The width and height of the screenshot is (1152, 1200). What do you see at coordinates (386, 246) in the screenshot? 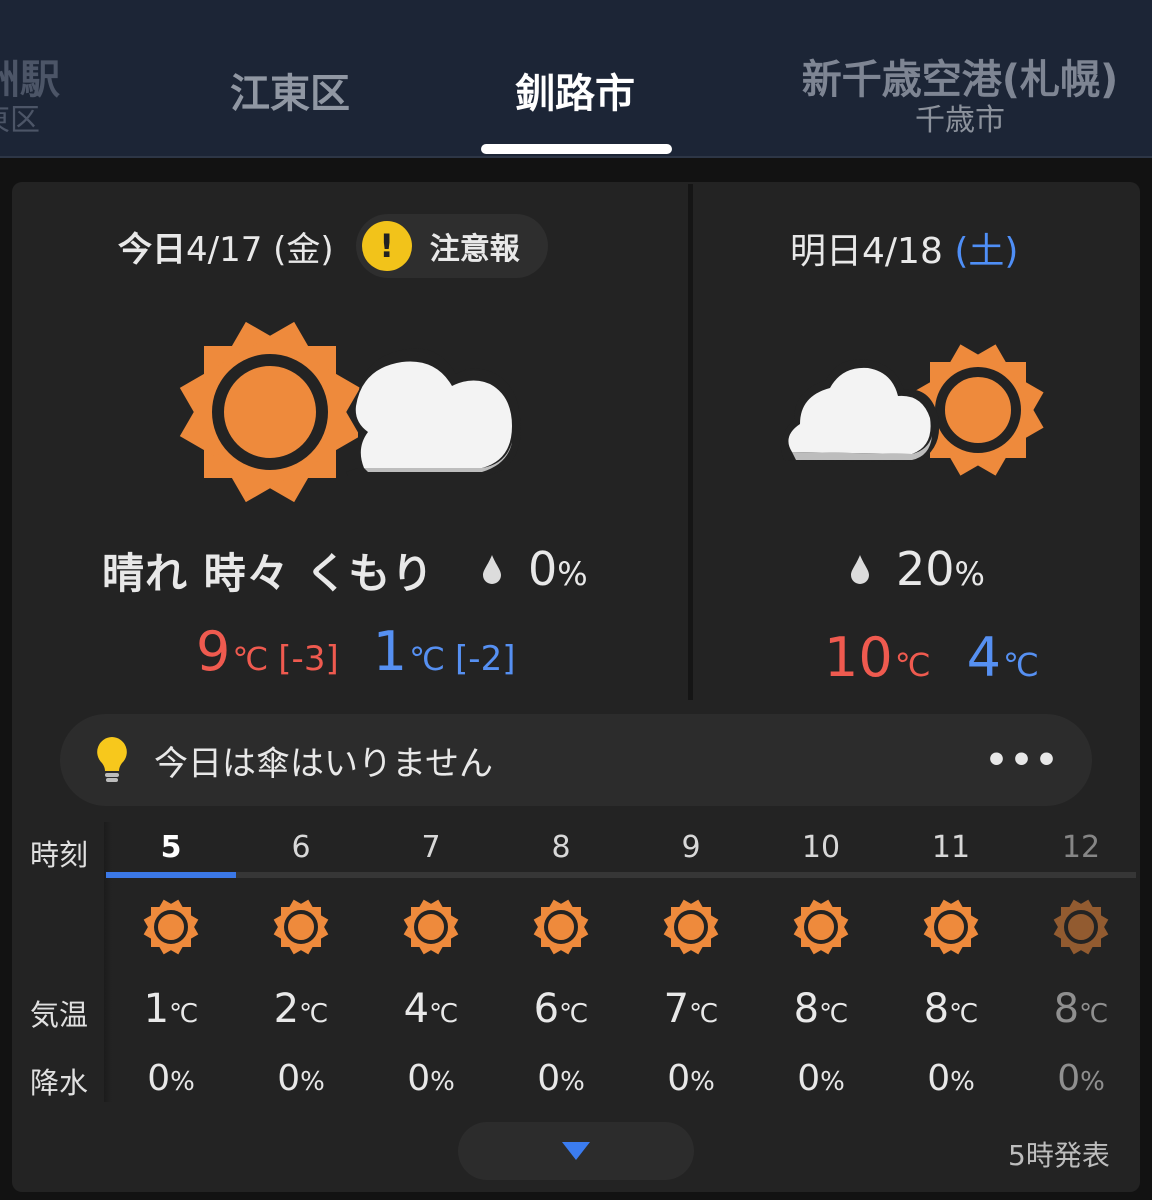
I see `warning-icon: !` at bounding box center [386, 246].